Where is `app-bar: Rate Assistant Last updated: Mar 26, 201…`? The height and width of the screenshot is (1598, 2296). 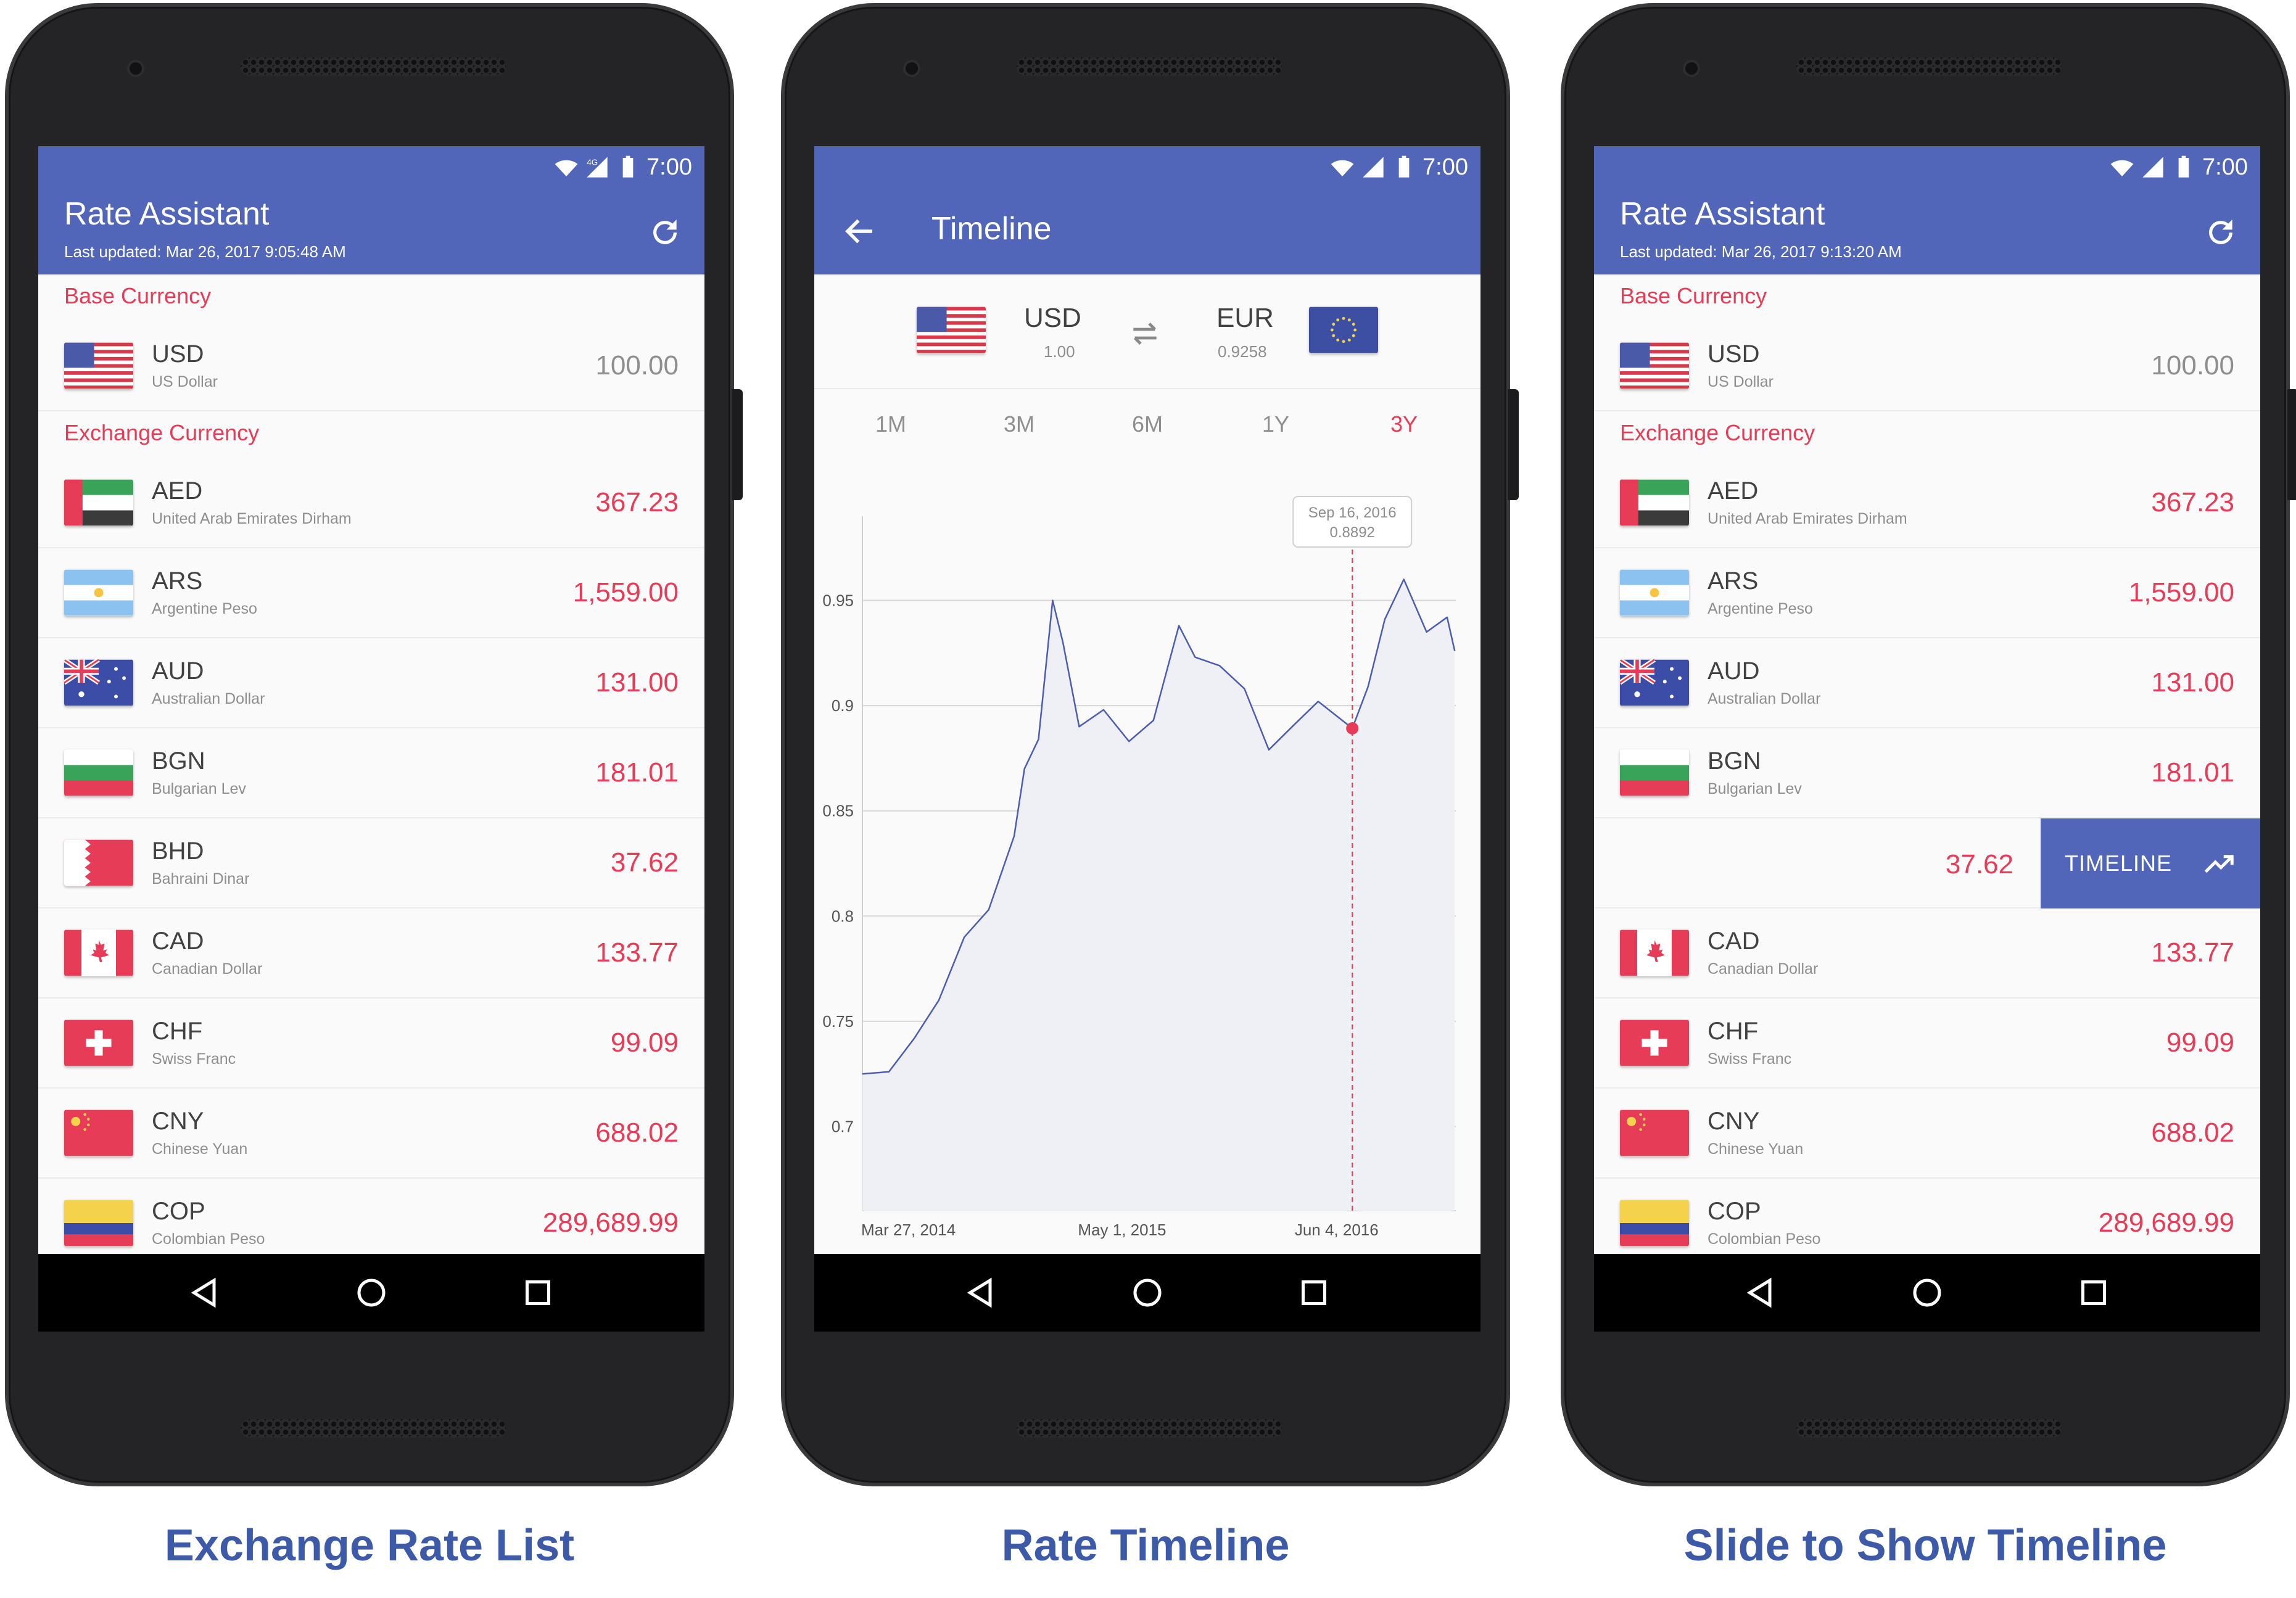
app-bar: Rate Assistant Last updated: Mar 26, 201… is located at coordinates (1927, 231).